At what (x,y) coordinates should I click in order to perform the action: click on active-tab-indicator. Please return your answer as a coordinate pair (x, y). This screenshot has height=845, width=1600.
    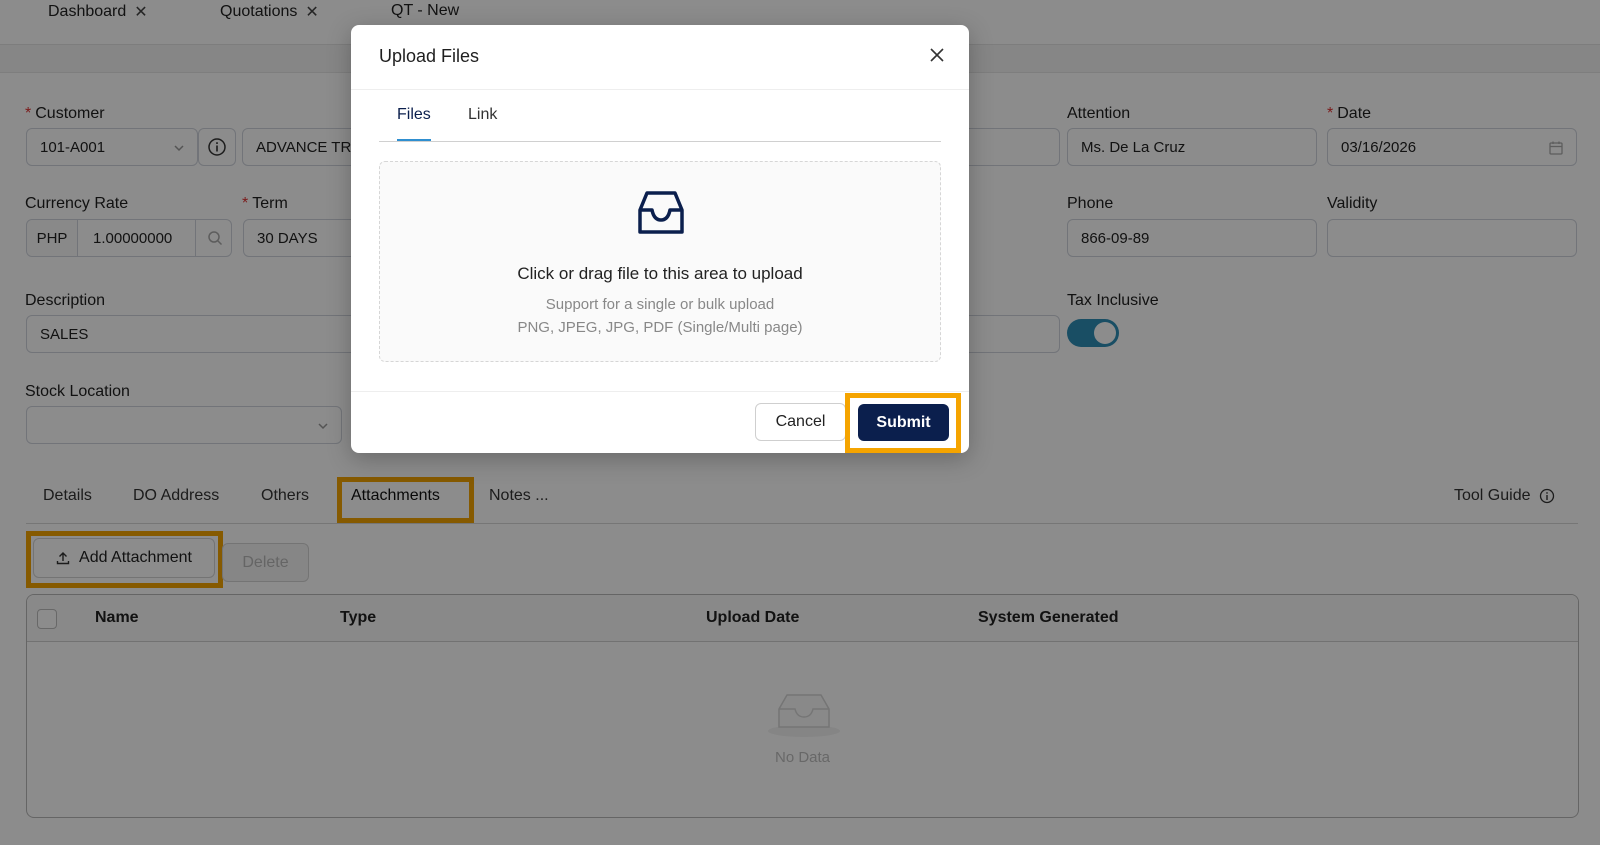
    Looking at the image, I should click on (414, 140).